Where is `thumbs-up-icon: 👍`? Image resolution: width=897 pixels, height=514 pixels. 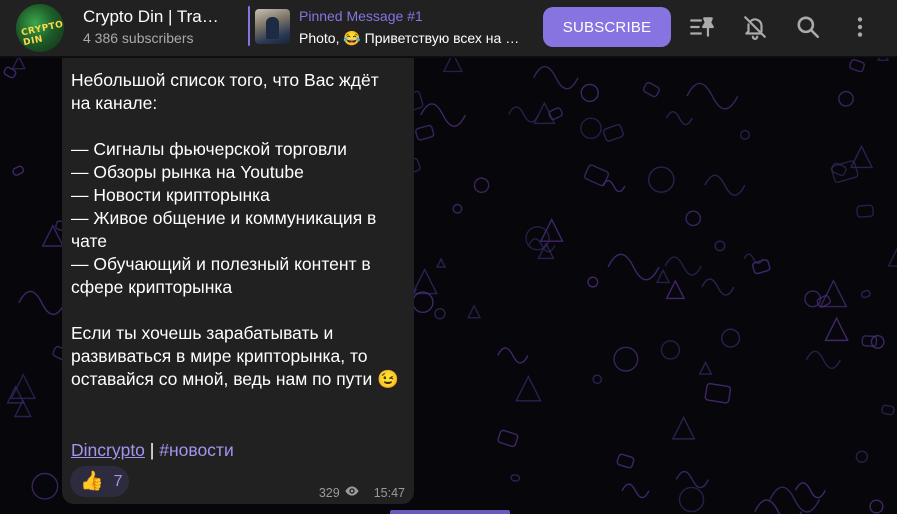 thumbs-up-icon: 👍 is located at coordinates (92, 481).